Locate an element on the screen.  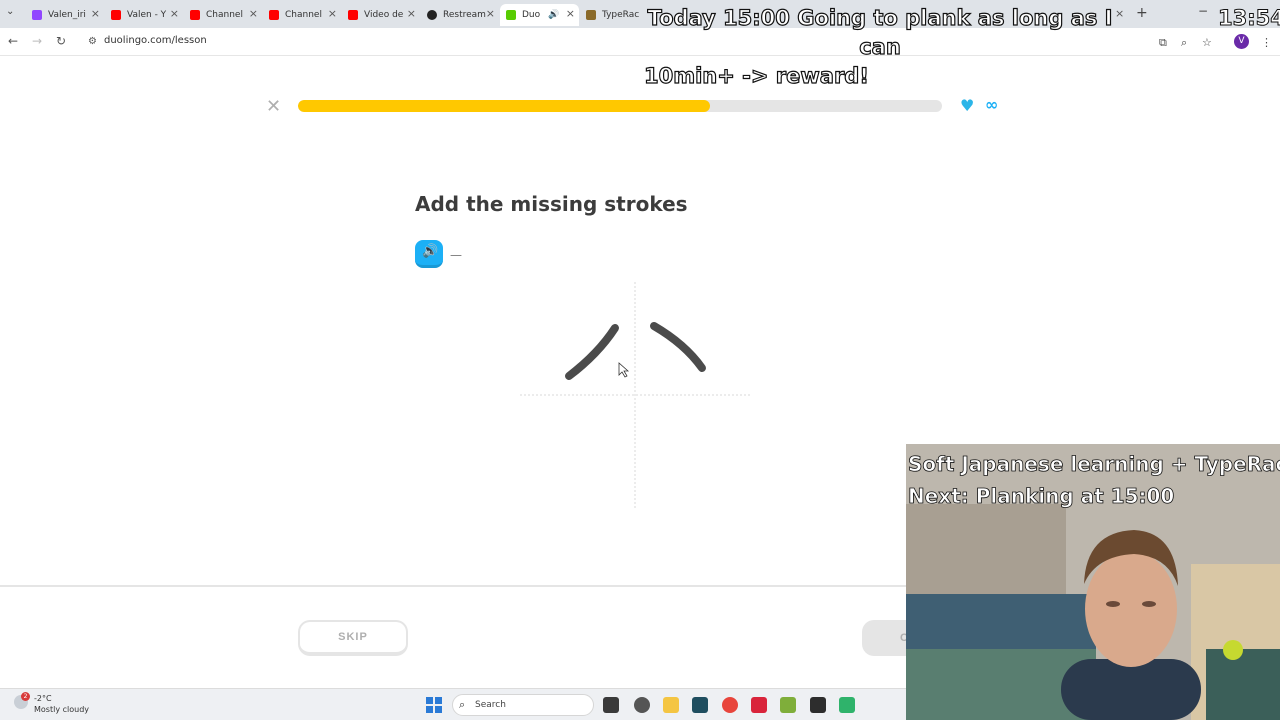
close-lesson-icon: ✕ is located at coordinates (273, 106).